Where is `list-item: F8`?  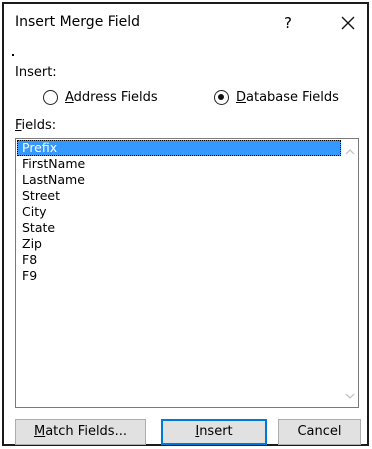 list-item: F8 is located at coordinates (179, 260).